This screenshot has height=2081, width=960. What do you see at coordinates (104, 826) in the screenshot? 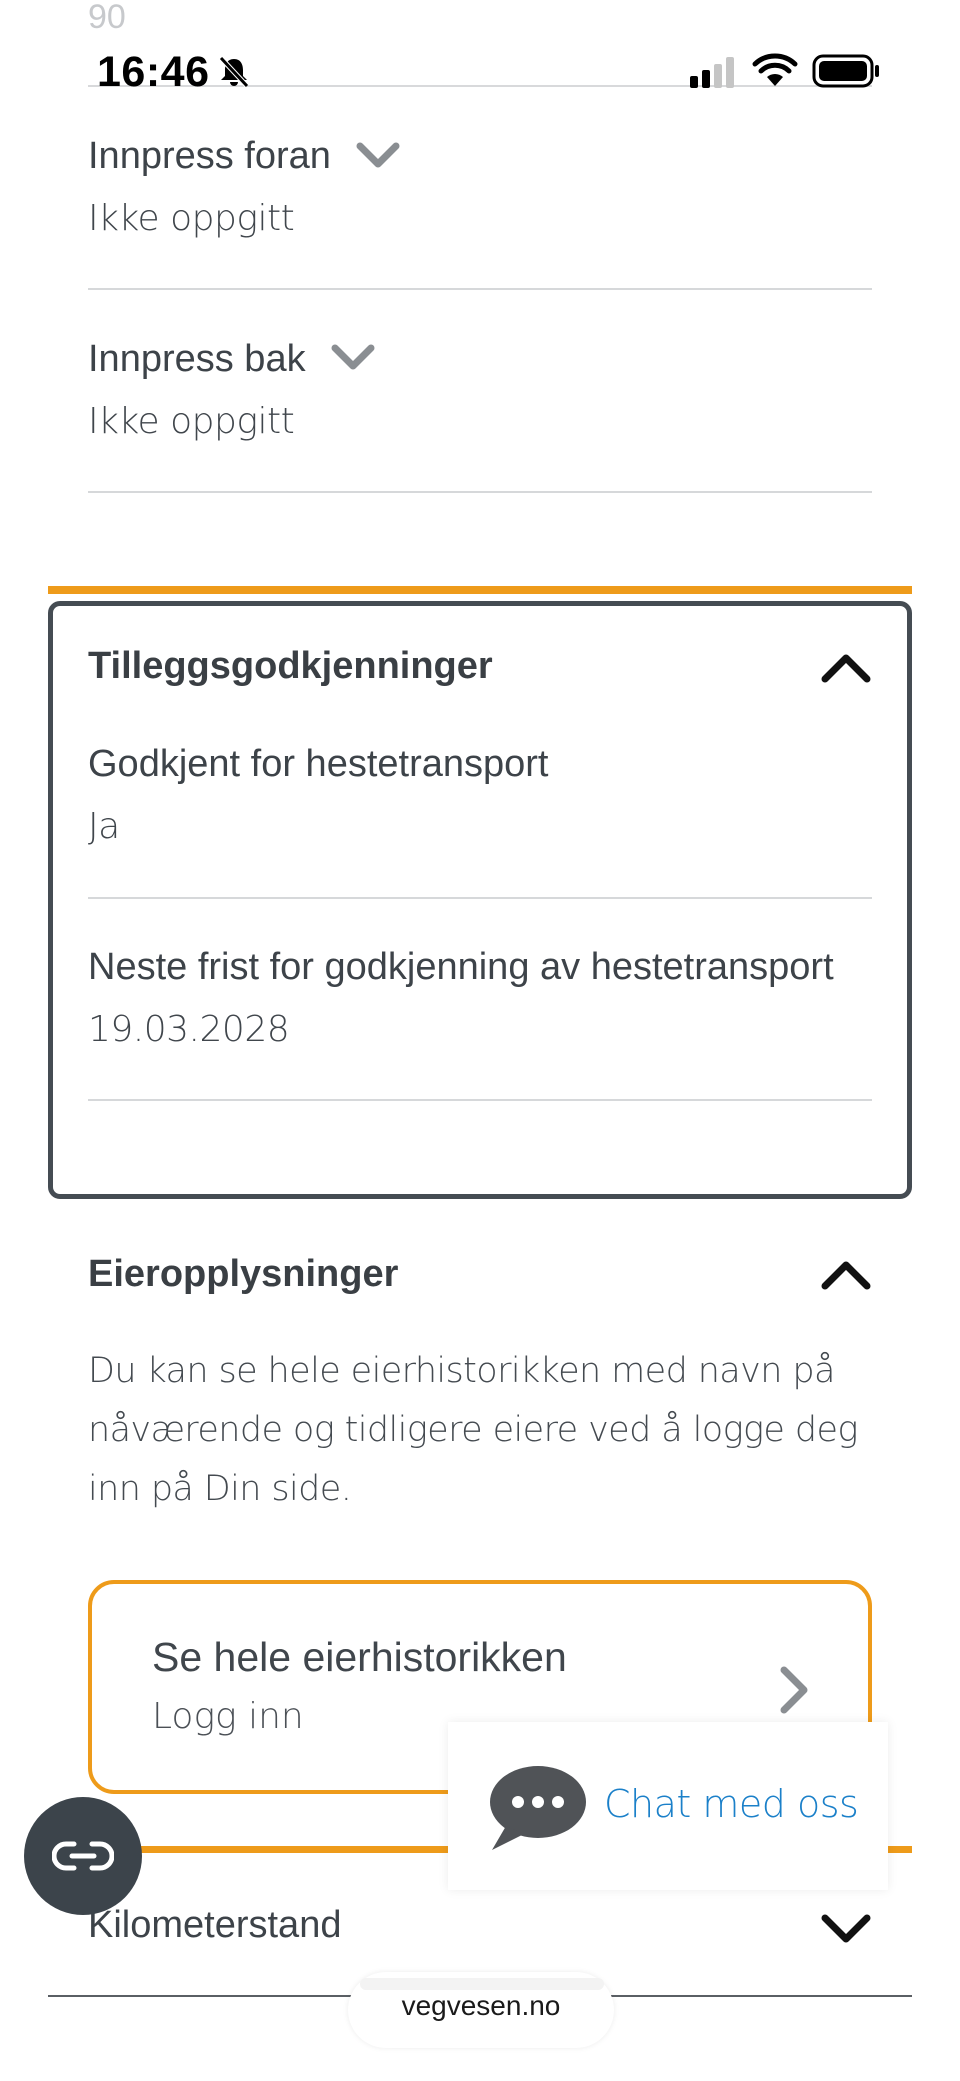
I see `spec-value: Ja` at bounding box center [104, 826].